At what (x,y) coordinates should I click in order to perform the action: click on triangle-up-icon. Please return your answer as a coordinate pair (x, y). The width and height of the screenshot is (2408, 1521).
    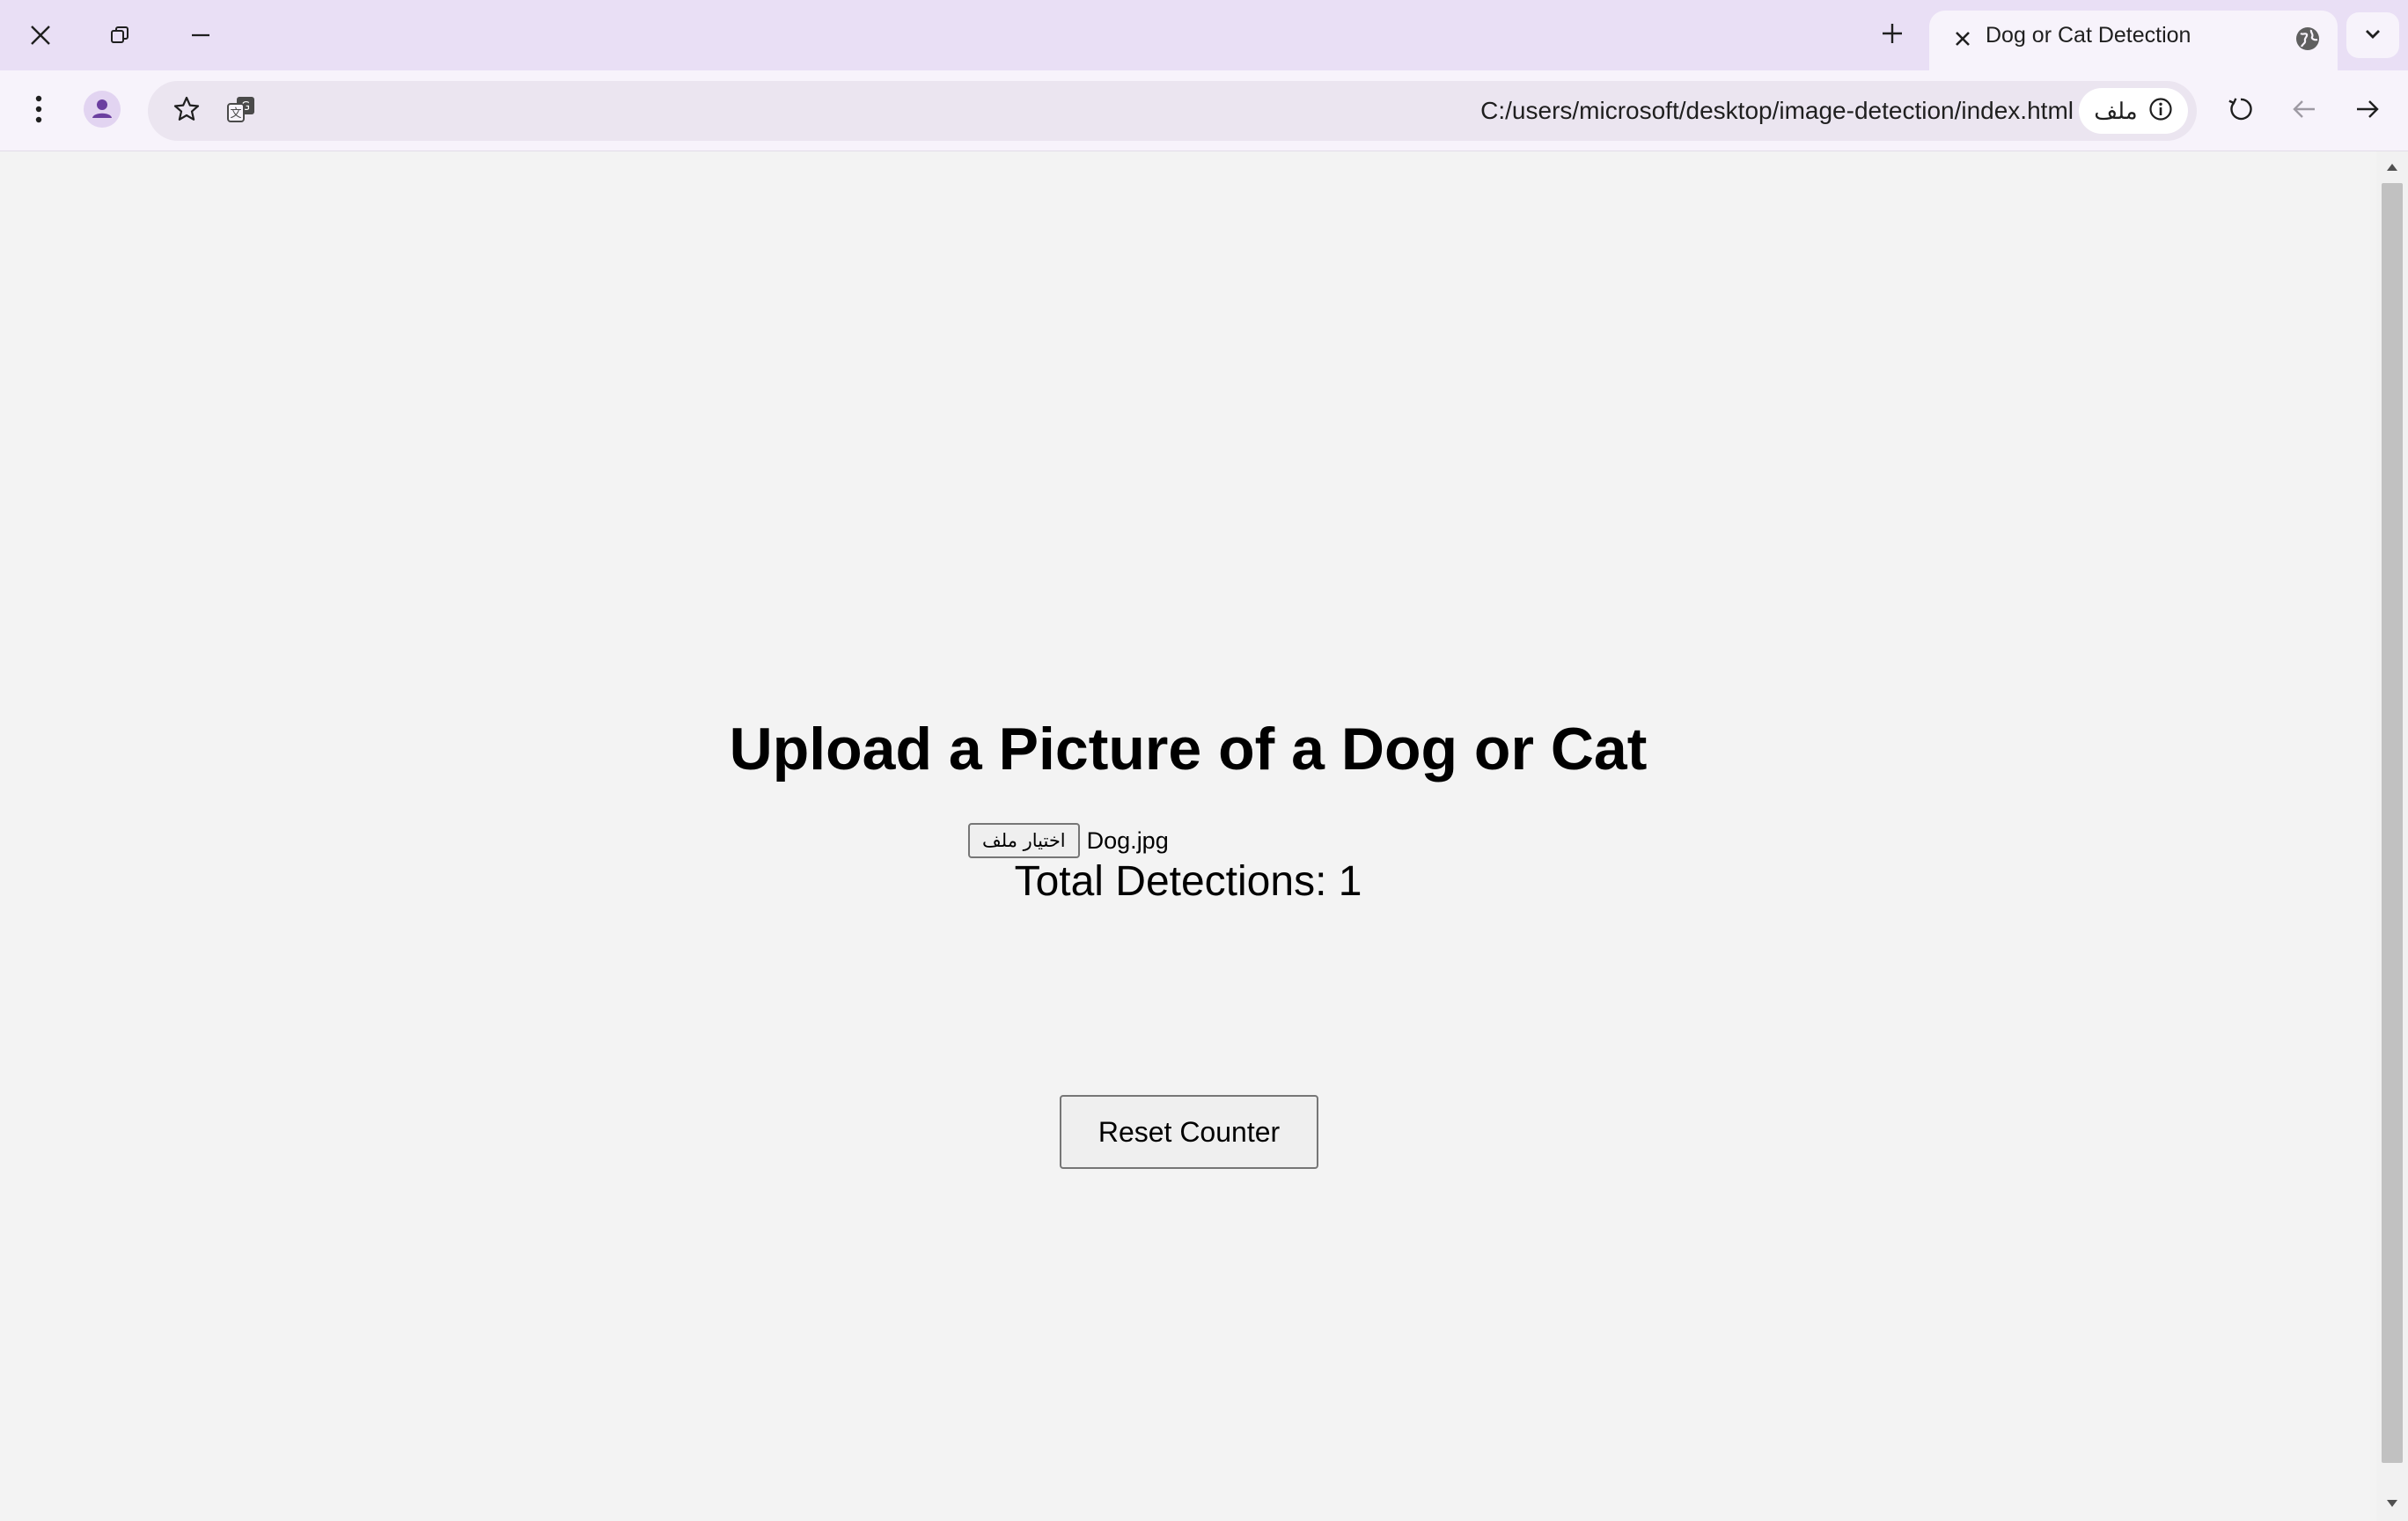
    Looking at the image, I should click on (2392, 168).